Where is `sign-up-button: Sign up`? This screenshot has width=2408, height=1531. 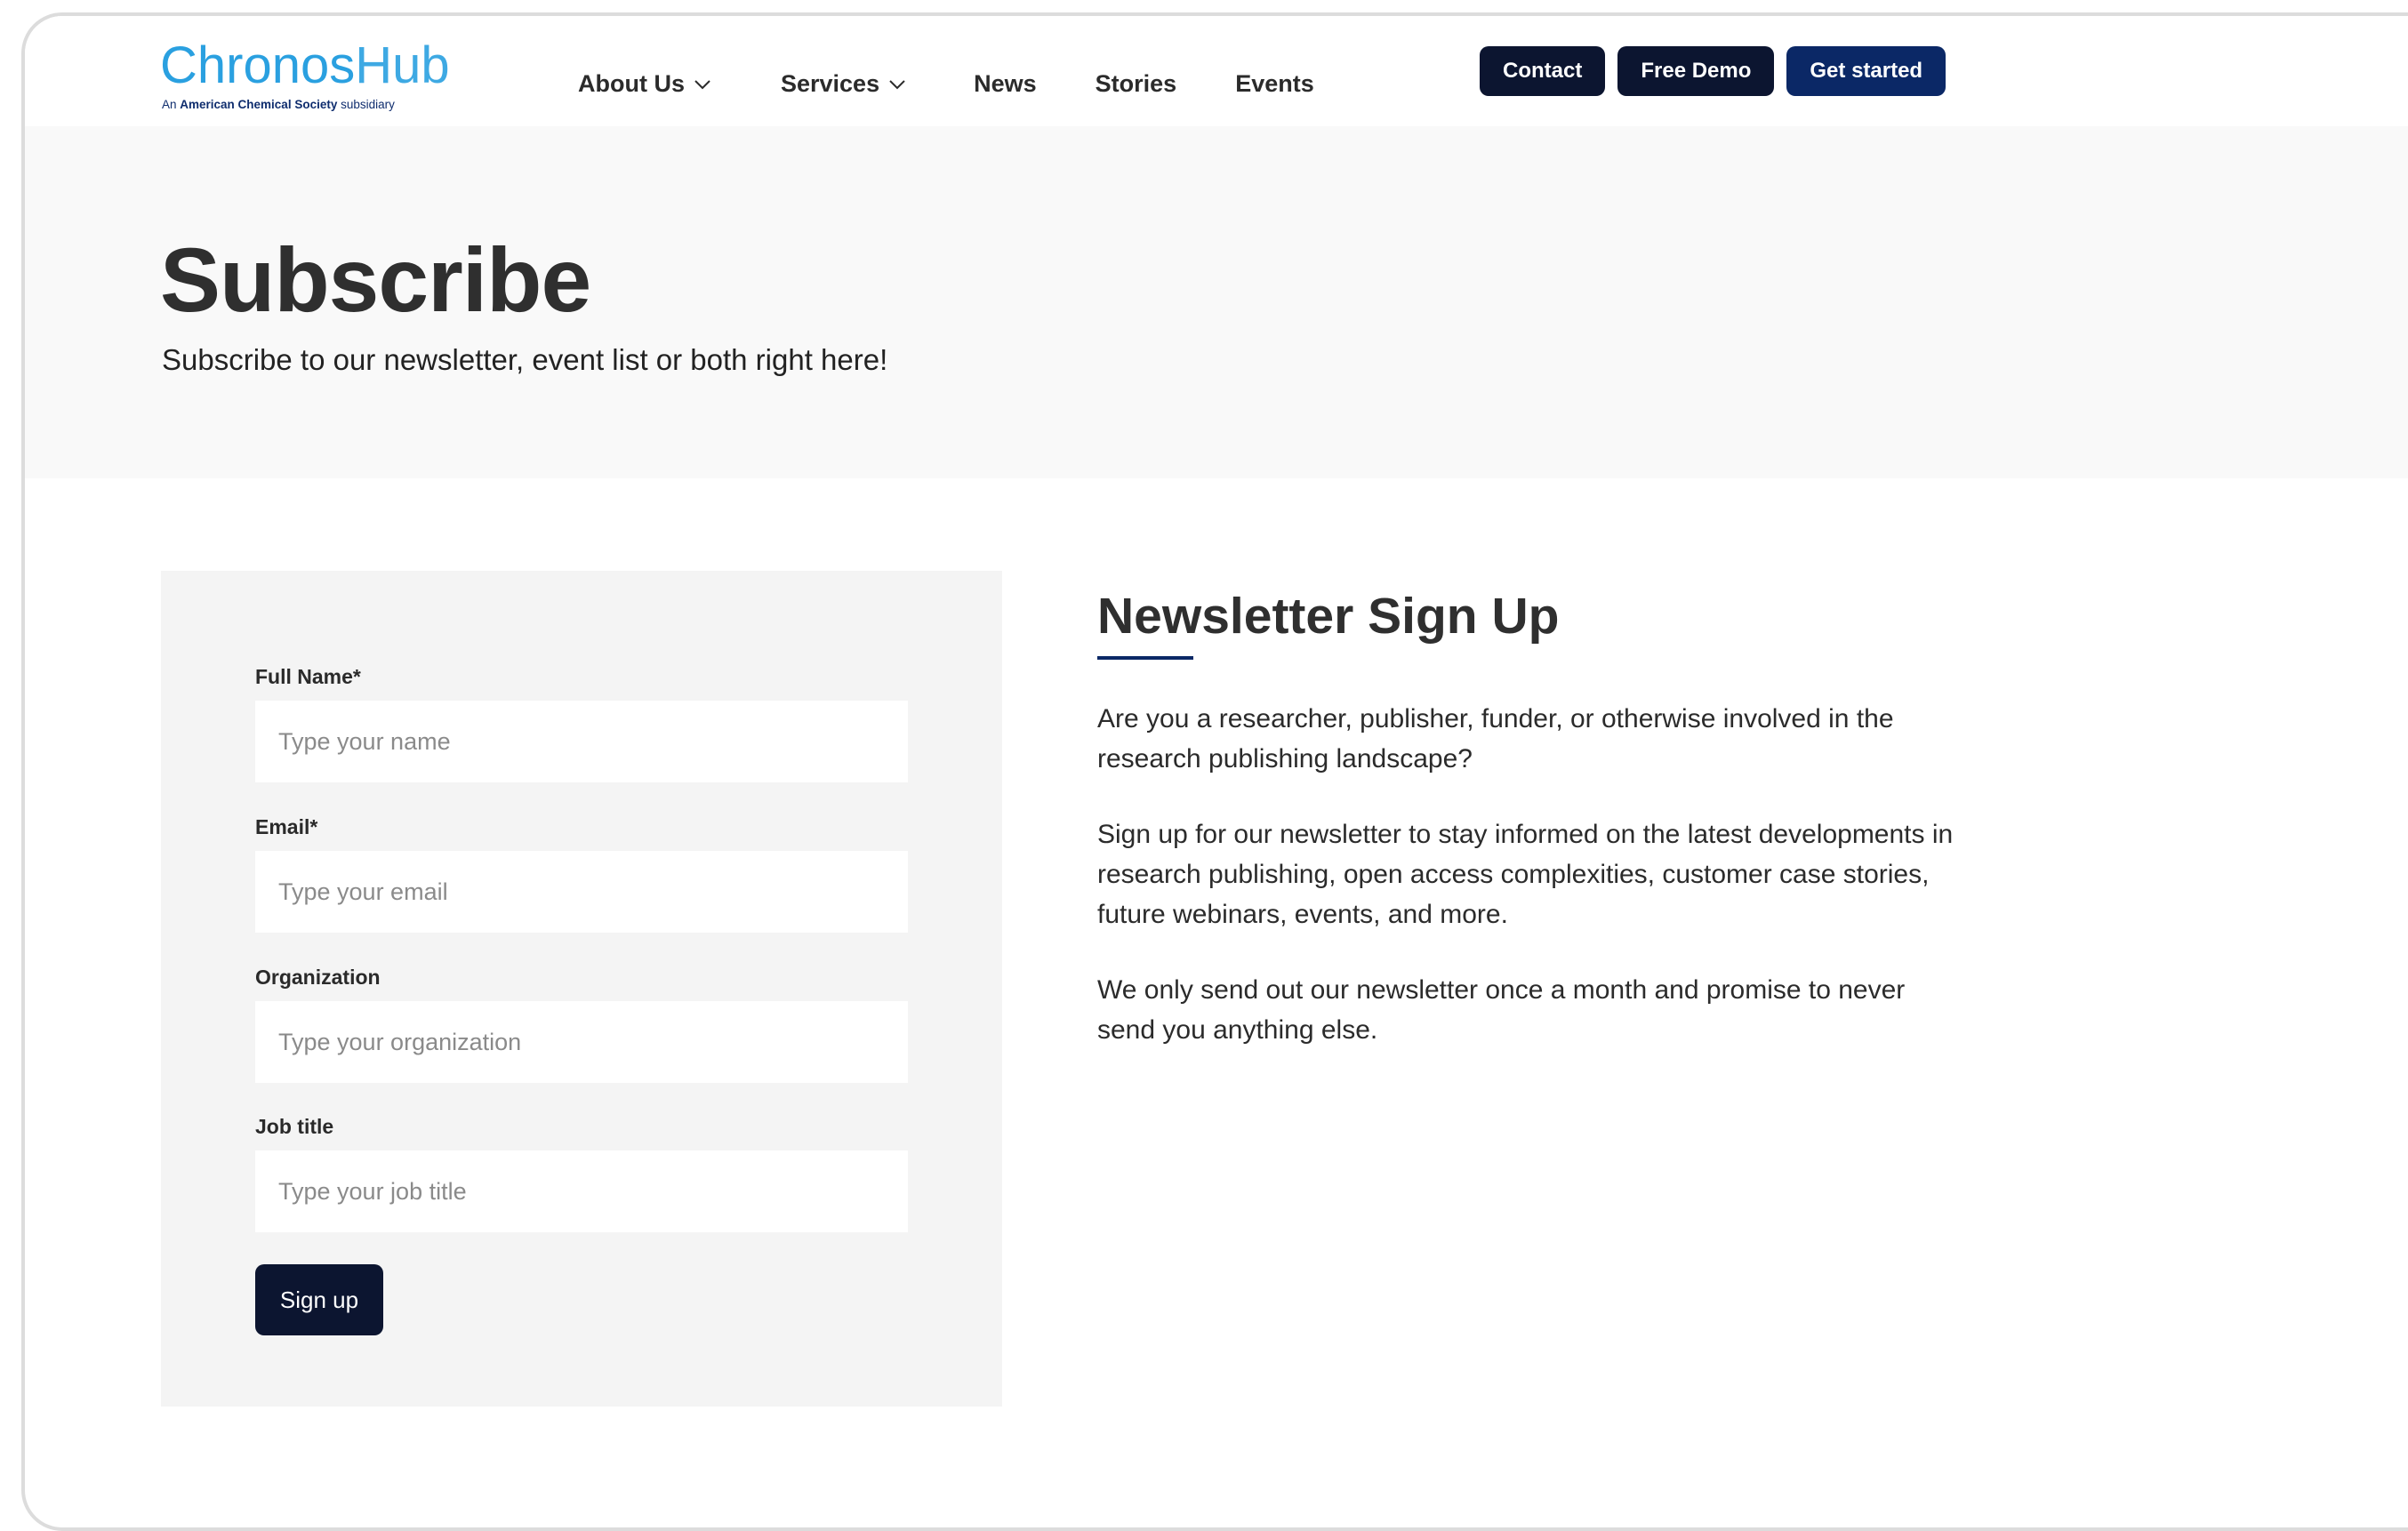 sign-up-button: Sign up is located at coordinates (319, 1299).